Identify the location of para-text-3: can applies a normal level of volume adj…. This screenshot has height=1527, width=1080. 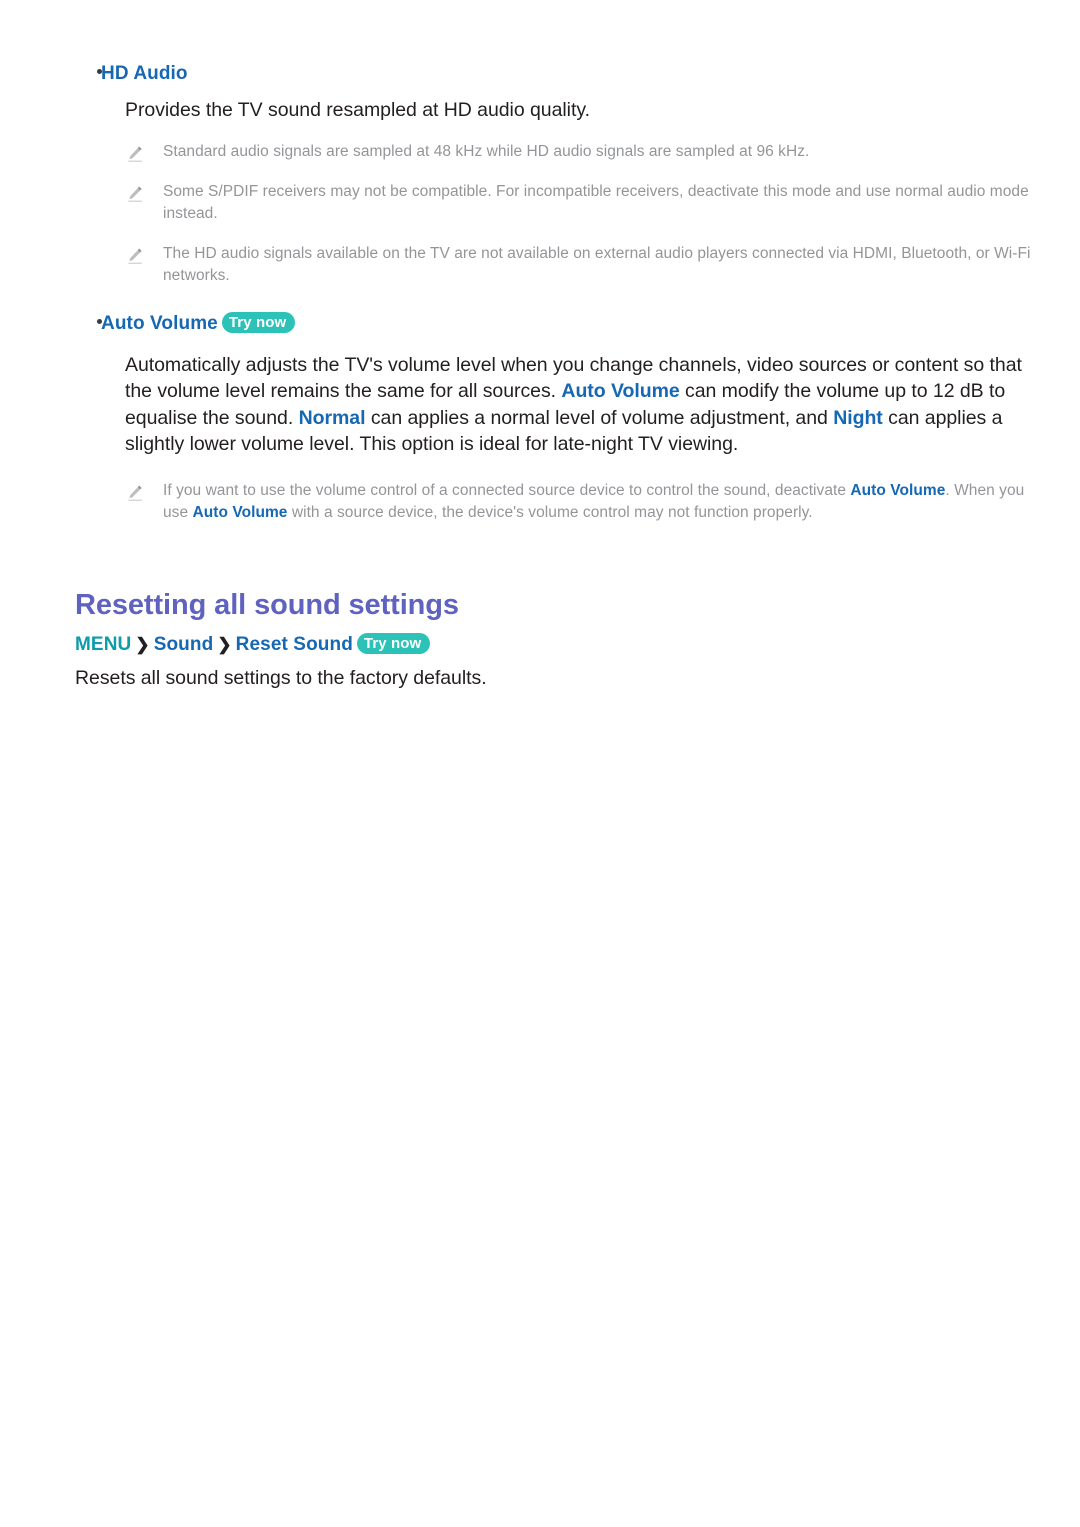
(599, 417).